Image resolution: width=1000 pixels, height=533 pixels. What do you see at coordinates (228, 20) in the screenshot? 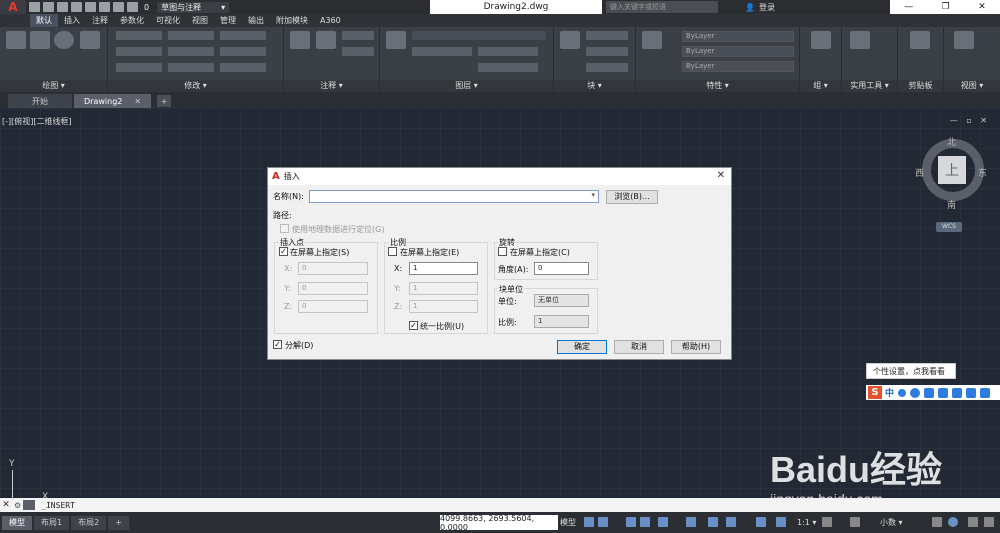
I see `tab-manage: 管理` at bounding box center [228, 20].